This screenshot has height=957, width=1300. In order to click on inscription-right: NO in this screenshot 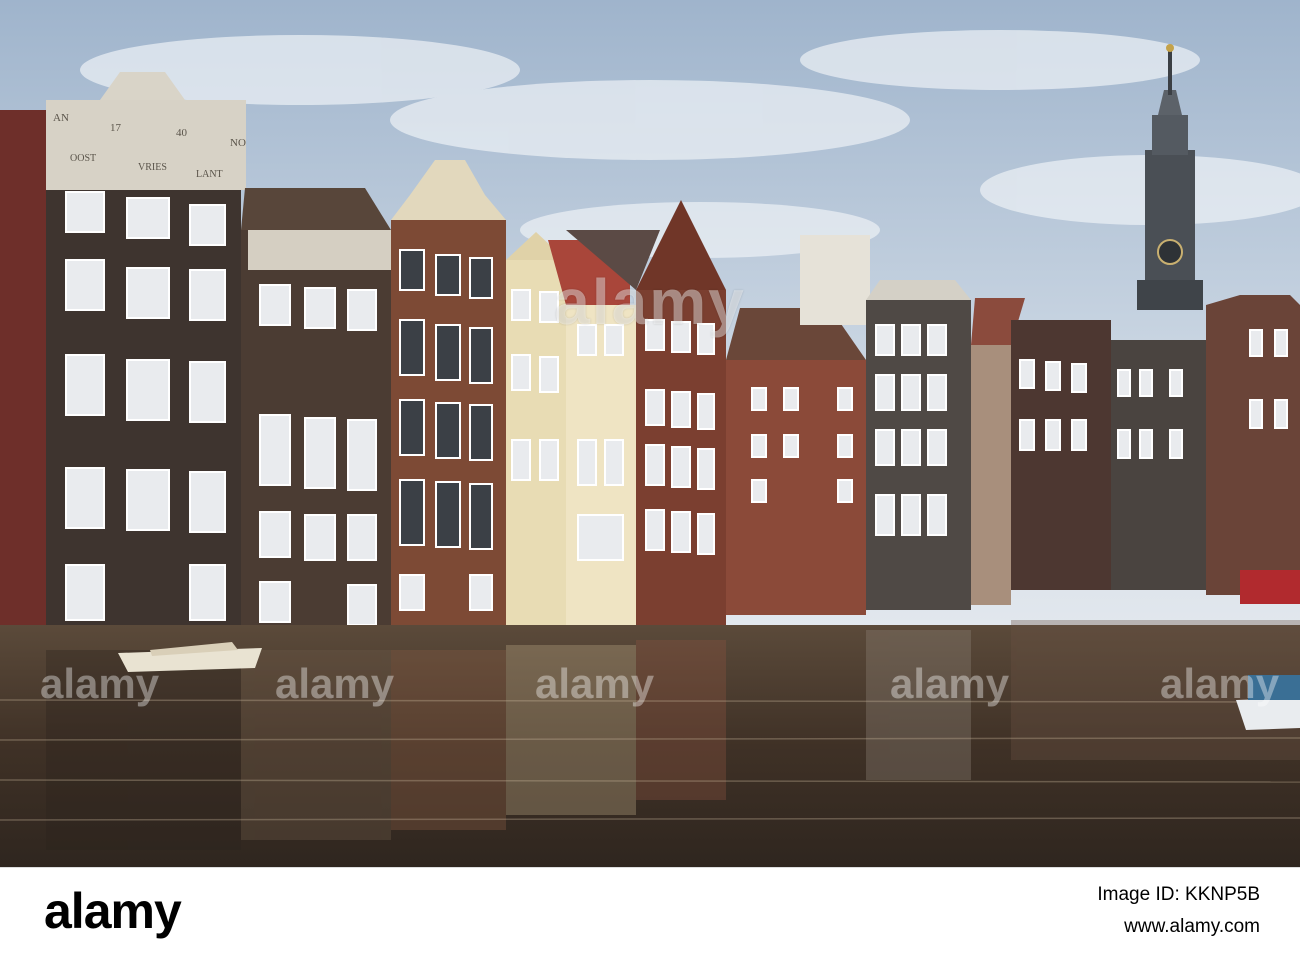, I will do `click(238, 143)`.